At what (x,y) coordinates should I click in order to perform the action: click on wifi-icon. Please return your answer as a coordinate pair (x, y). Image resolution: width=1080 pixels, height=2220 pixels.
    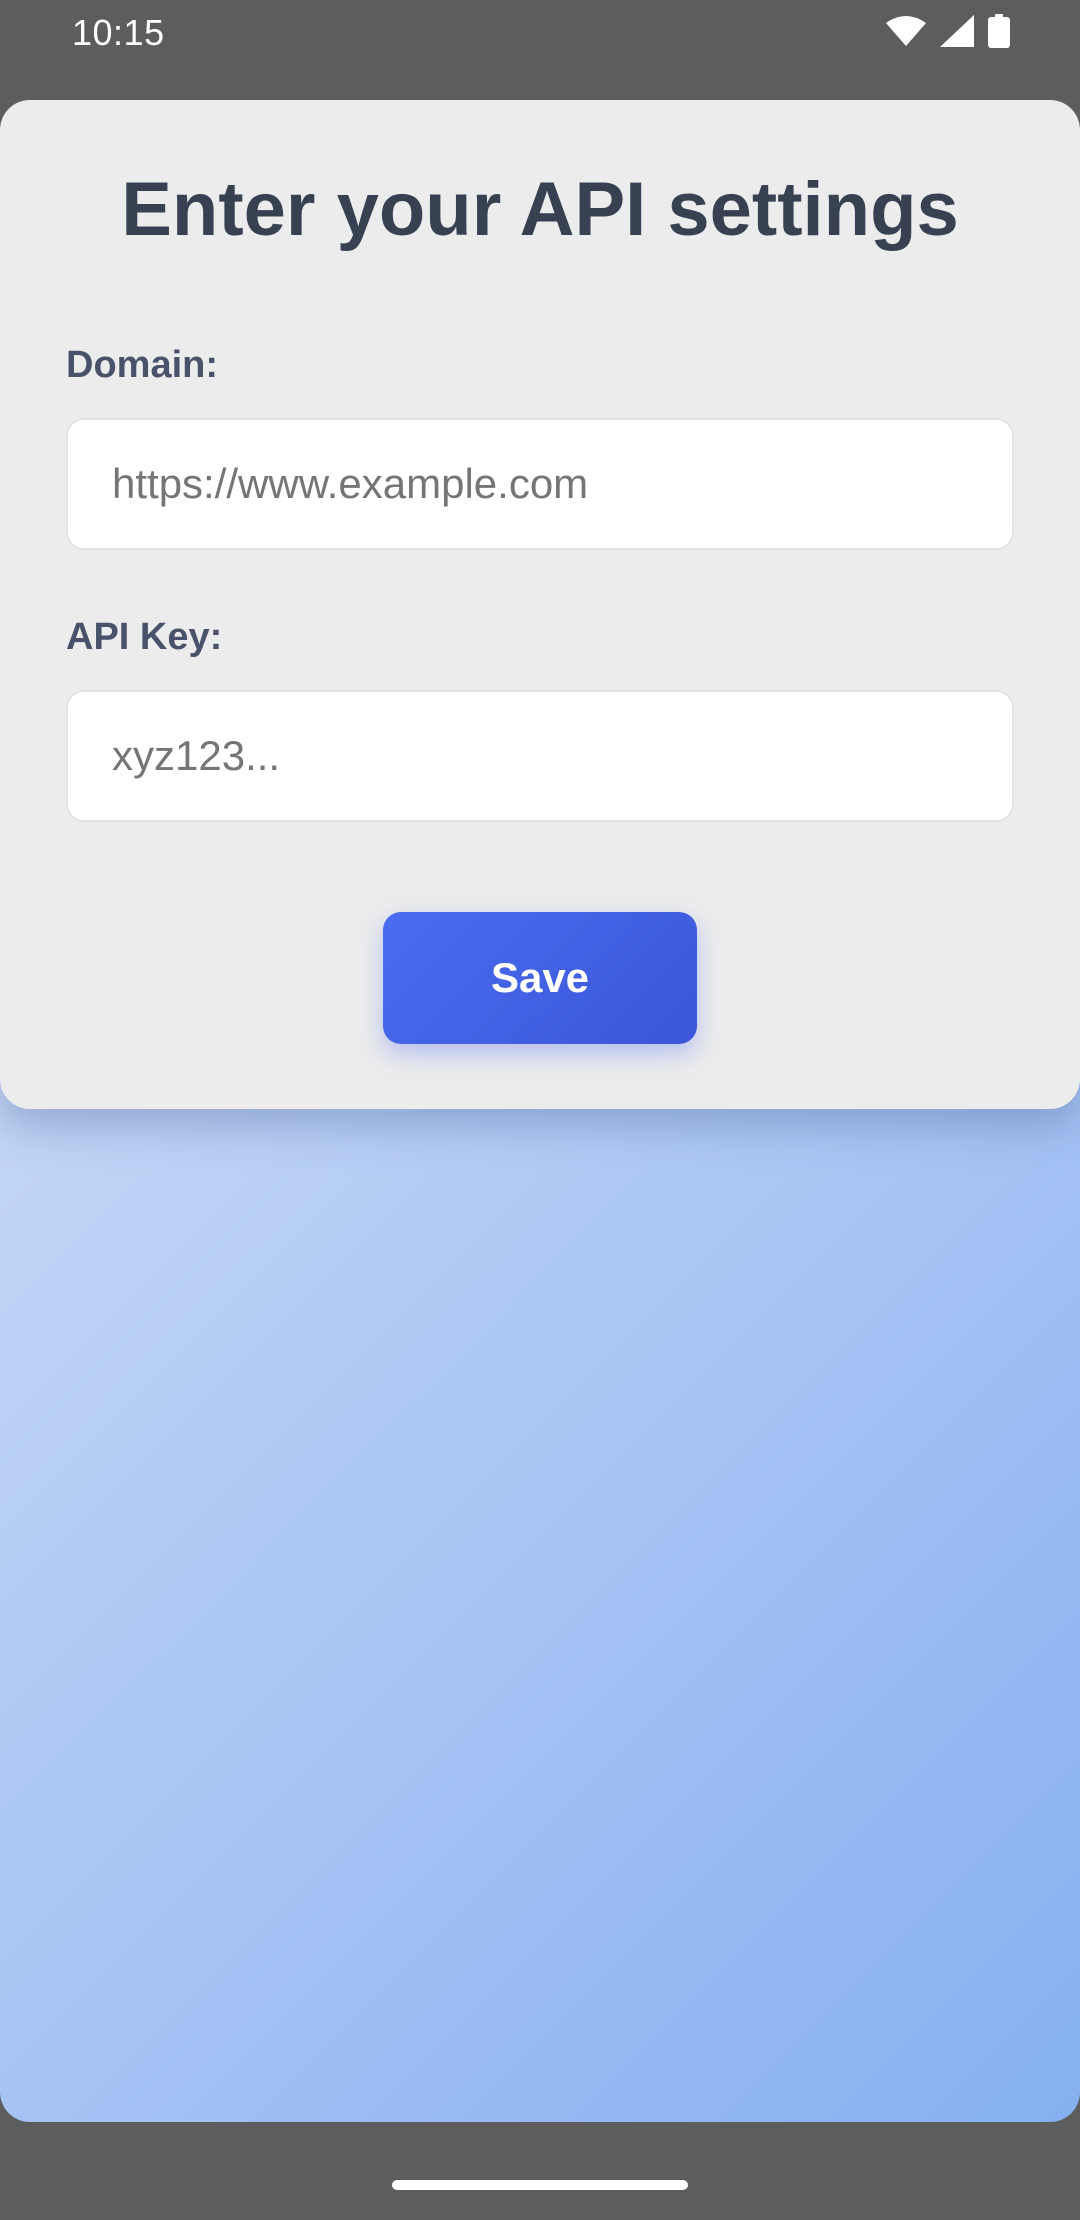
    Looking at the image, I should click on (906, 33).